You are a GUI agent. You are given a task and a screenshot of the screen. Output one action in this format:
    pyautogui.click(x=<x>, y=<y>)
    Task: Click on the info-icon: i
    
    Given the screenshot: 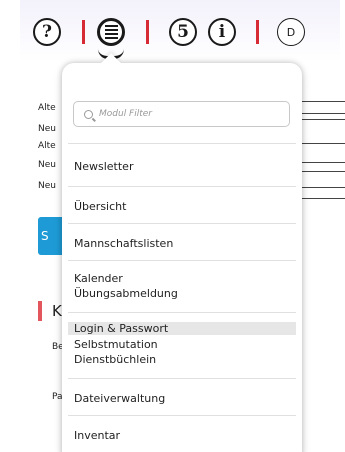 What is the action you would take?
    pyautogui.click(x=222, y=32)
    